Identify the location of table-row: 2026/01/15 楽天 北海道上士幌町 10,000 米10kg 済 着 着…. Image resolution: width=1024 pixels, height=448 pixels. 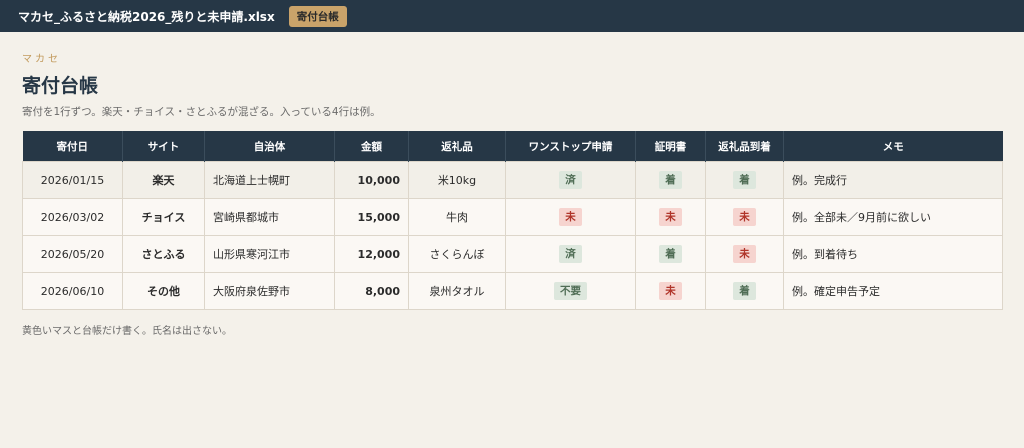
(512, 180).